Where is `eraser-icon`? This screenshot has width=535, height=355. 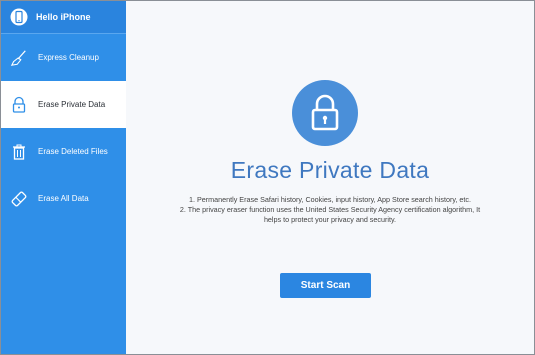
eraser-icon is located at coordinates (19, 199).